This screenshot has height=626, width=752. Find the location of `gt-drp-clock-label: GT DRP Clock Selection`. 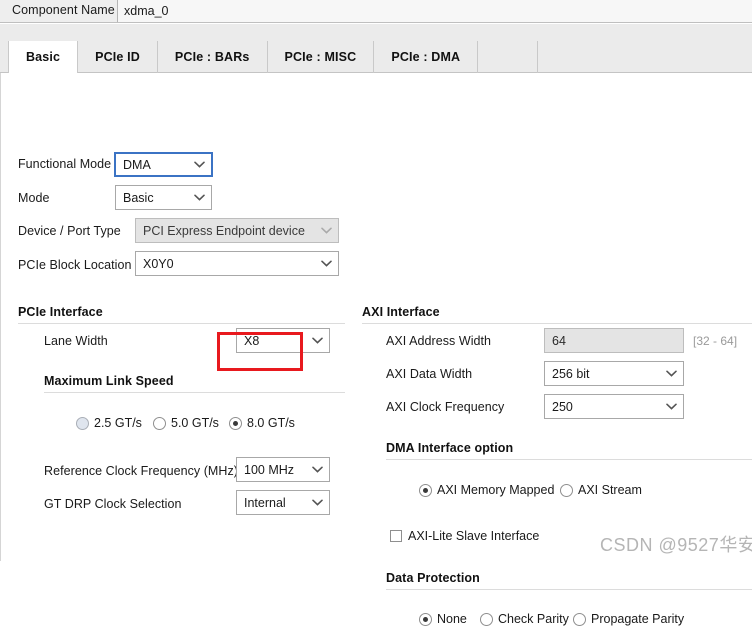

gt-drp-clock-label: GT DRP Clock Selection is located at coordinates (113, 504).